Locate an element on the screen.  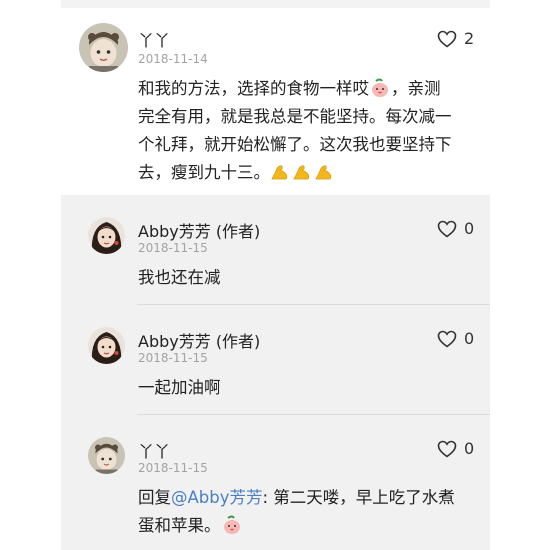
like-count: 2 is located at coordinates (469, 38).